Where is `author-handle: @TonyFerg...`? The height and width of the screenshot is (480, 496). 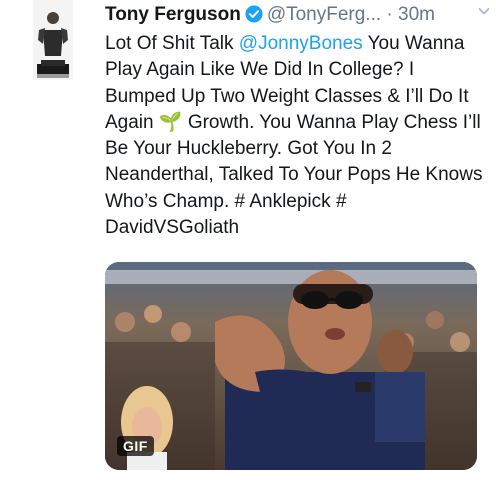
author-handle: @TonyFerg... is located at coordinates (324, 14).